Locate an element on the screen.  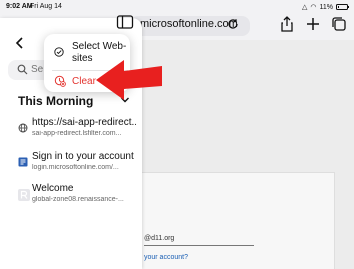
clear-label: Clear is located at coordinates (84, 81).